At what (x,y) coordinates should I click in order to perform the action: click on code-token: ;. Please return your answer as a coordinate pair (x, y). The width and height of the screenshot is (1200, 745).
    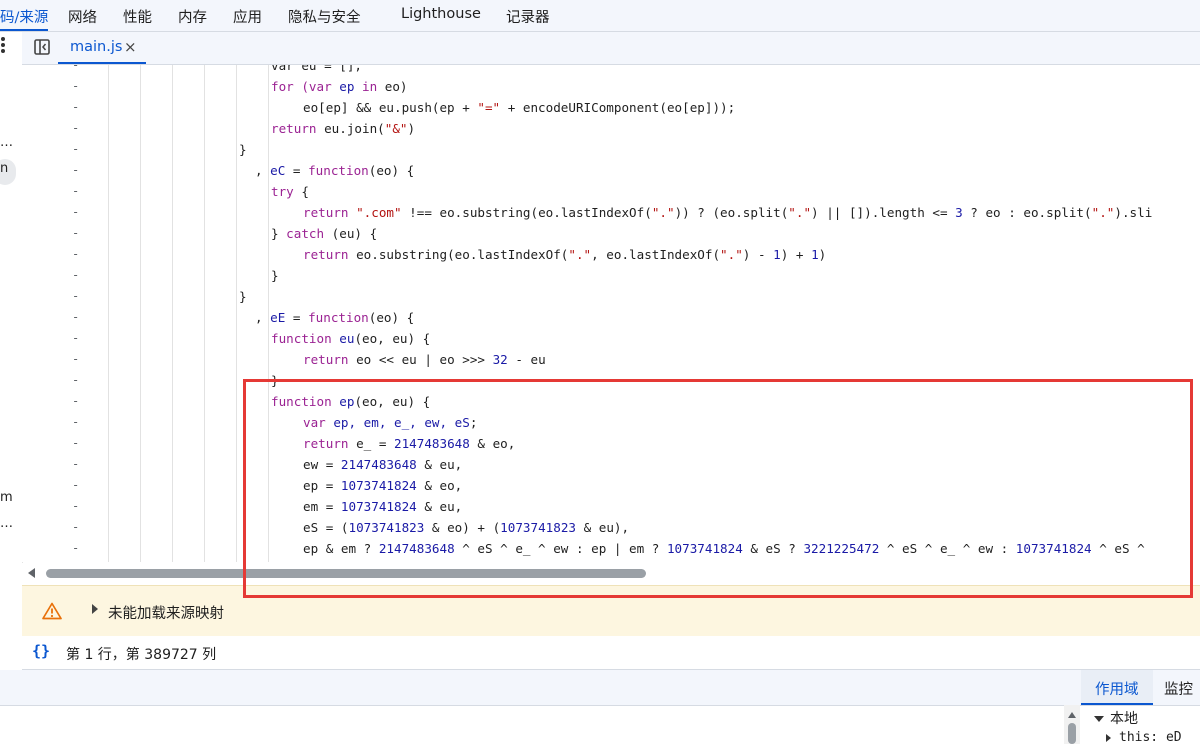
    Looking at the image, I should click on (473, 422).